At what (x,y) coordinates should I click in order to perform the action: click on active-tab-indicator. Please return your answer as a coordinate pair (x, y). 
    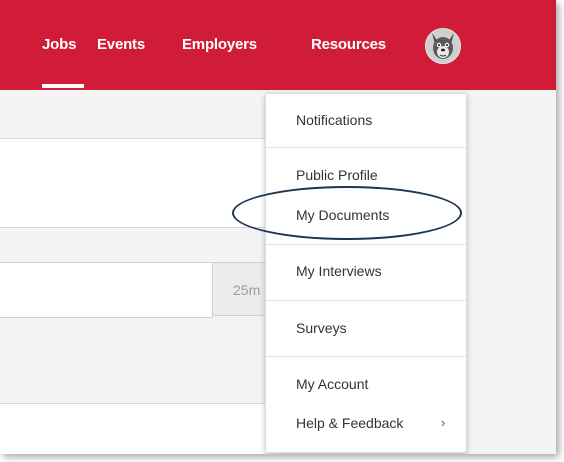
    Looking at the image, I should click on (63, 86).